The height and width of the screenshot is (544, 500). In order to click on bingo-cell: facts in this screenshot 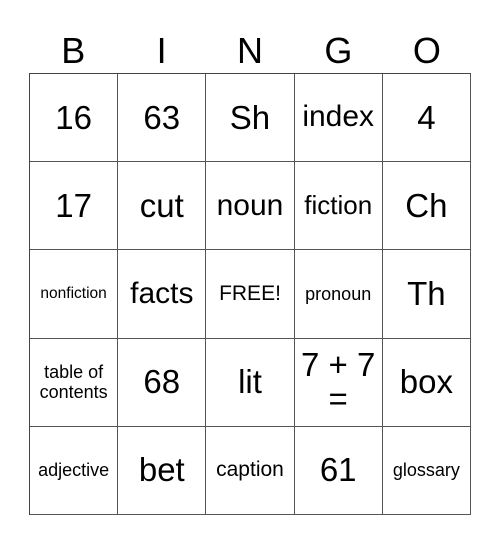, I will do `click(162, 294)`.